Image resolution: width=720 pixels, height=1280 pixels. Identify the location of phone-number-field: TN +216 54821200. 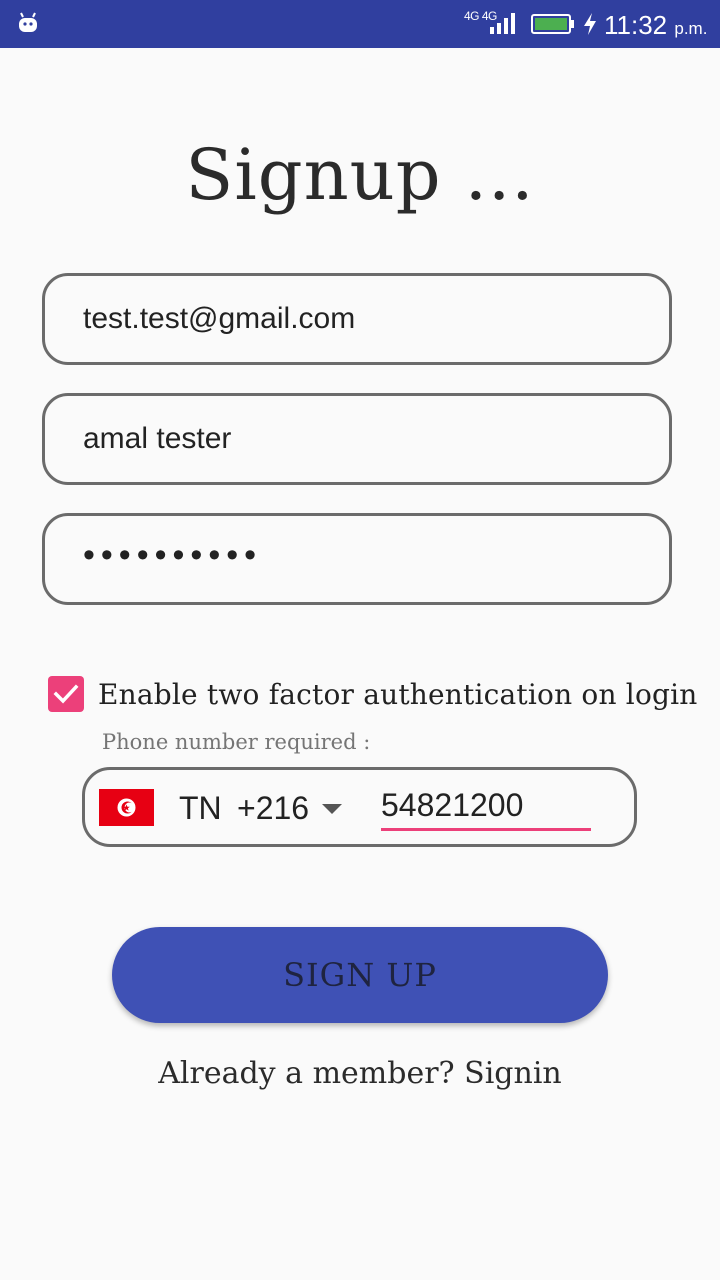
(359, 807).